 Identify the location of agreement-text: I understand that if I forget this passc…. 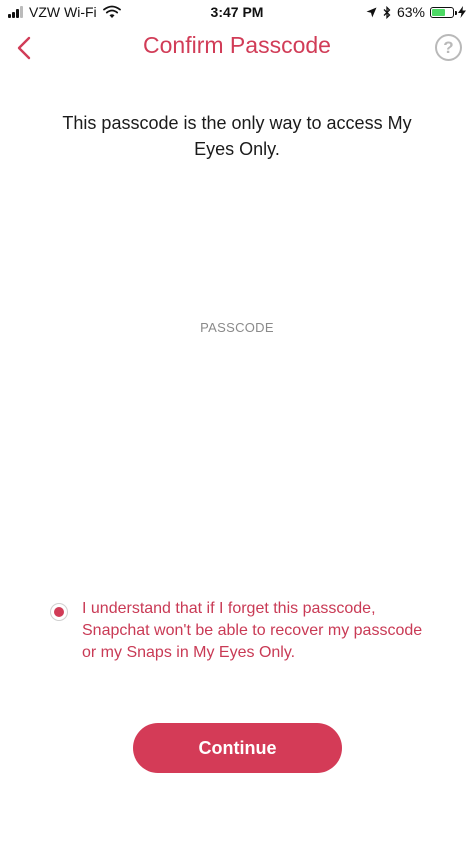
(252, 630).